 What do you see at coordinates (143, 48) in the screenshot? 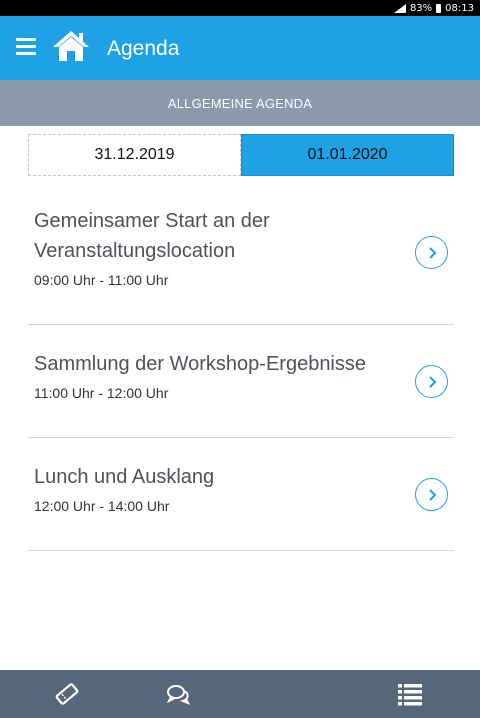
I see `page-title: Agenda` at bounding box center [143, 48].